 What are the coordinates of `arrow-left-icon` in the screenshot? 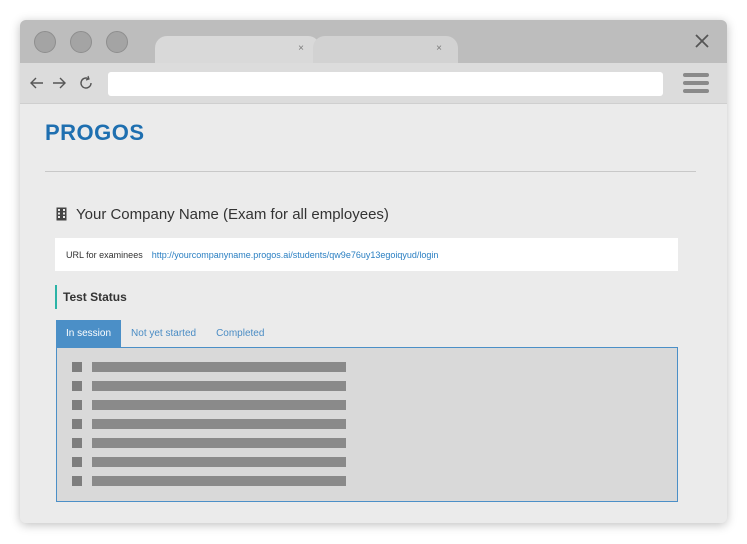 It's located at (37, 83).